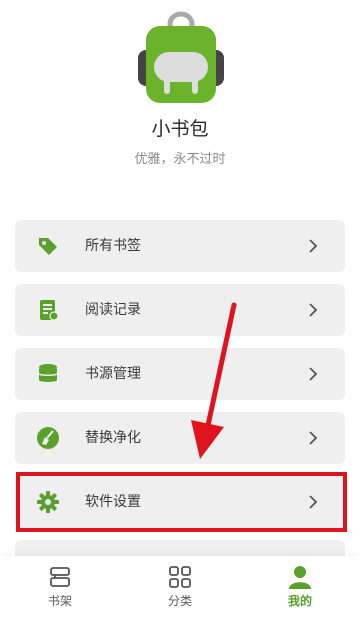 This screenshot has height=620, width=360. What do you see at coordinates (180, 438) in the screenshot?
I see `menu-item-replace-purify: 替换净化` at bounding box center [180, 438].